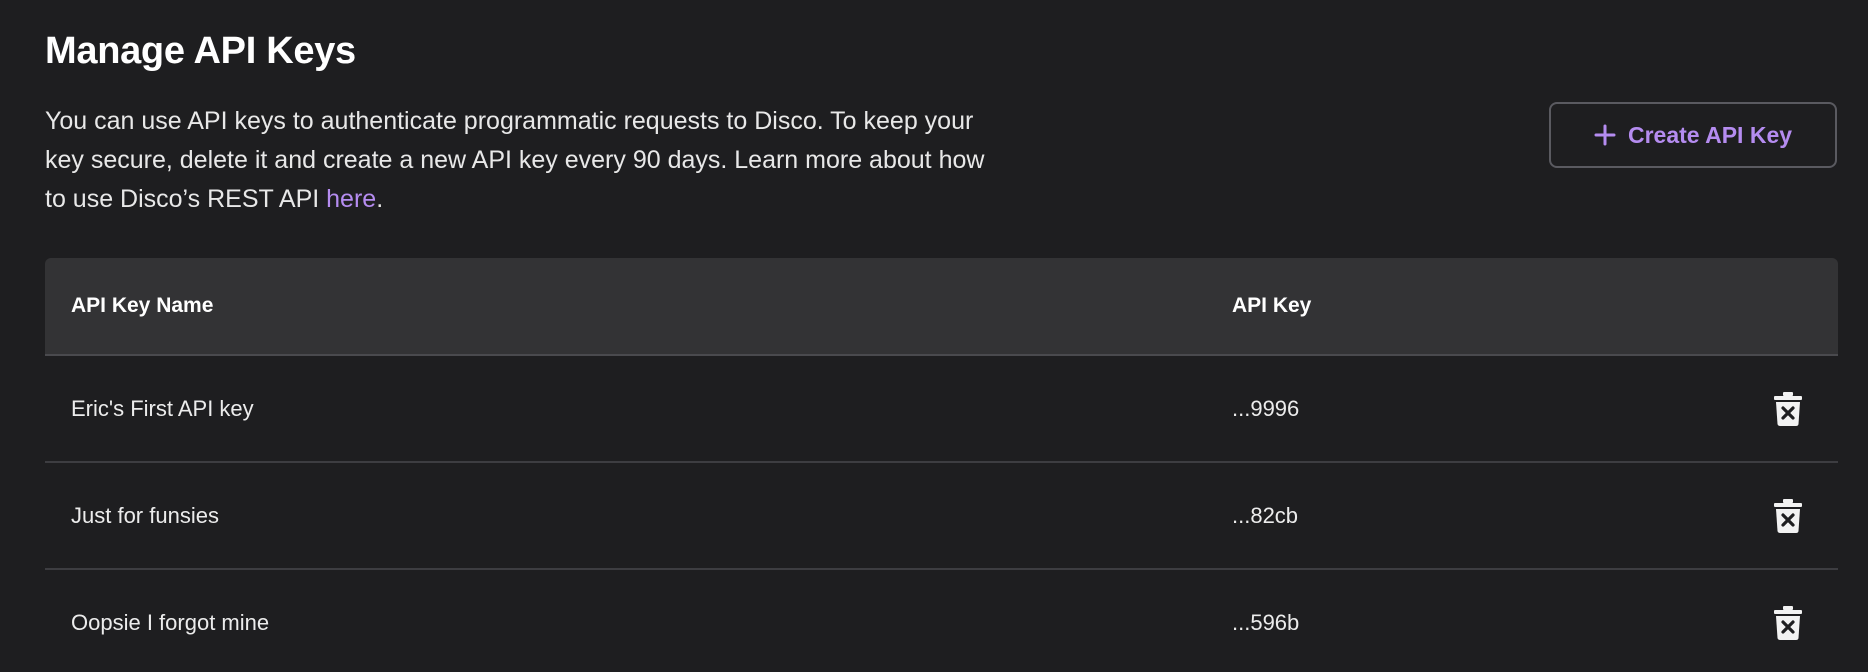 The height and width of the screenshot is (672, 1868). I want to click on api-key-value: ...9996, so click(1266, 408).